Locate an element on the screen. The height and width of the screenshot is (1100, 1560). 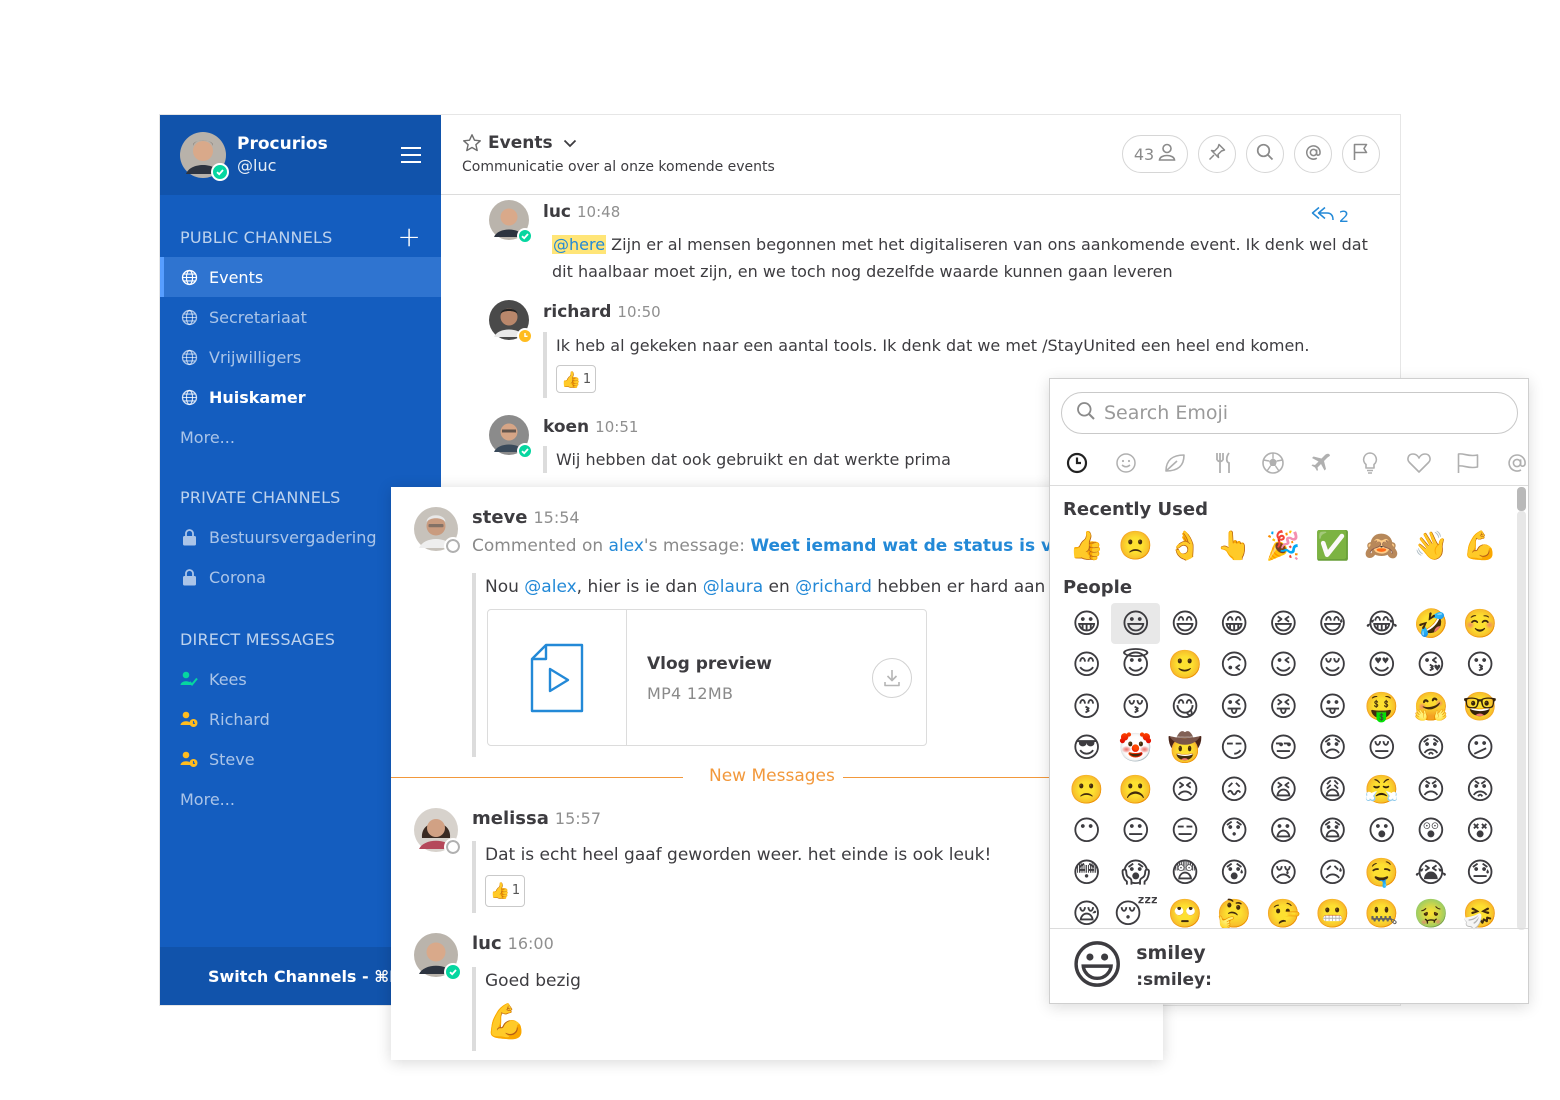
post-username: richard is located at coordinates (577, 312).